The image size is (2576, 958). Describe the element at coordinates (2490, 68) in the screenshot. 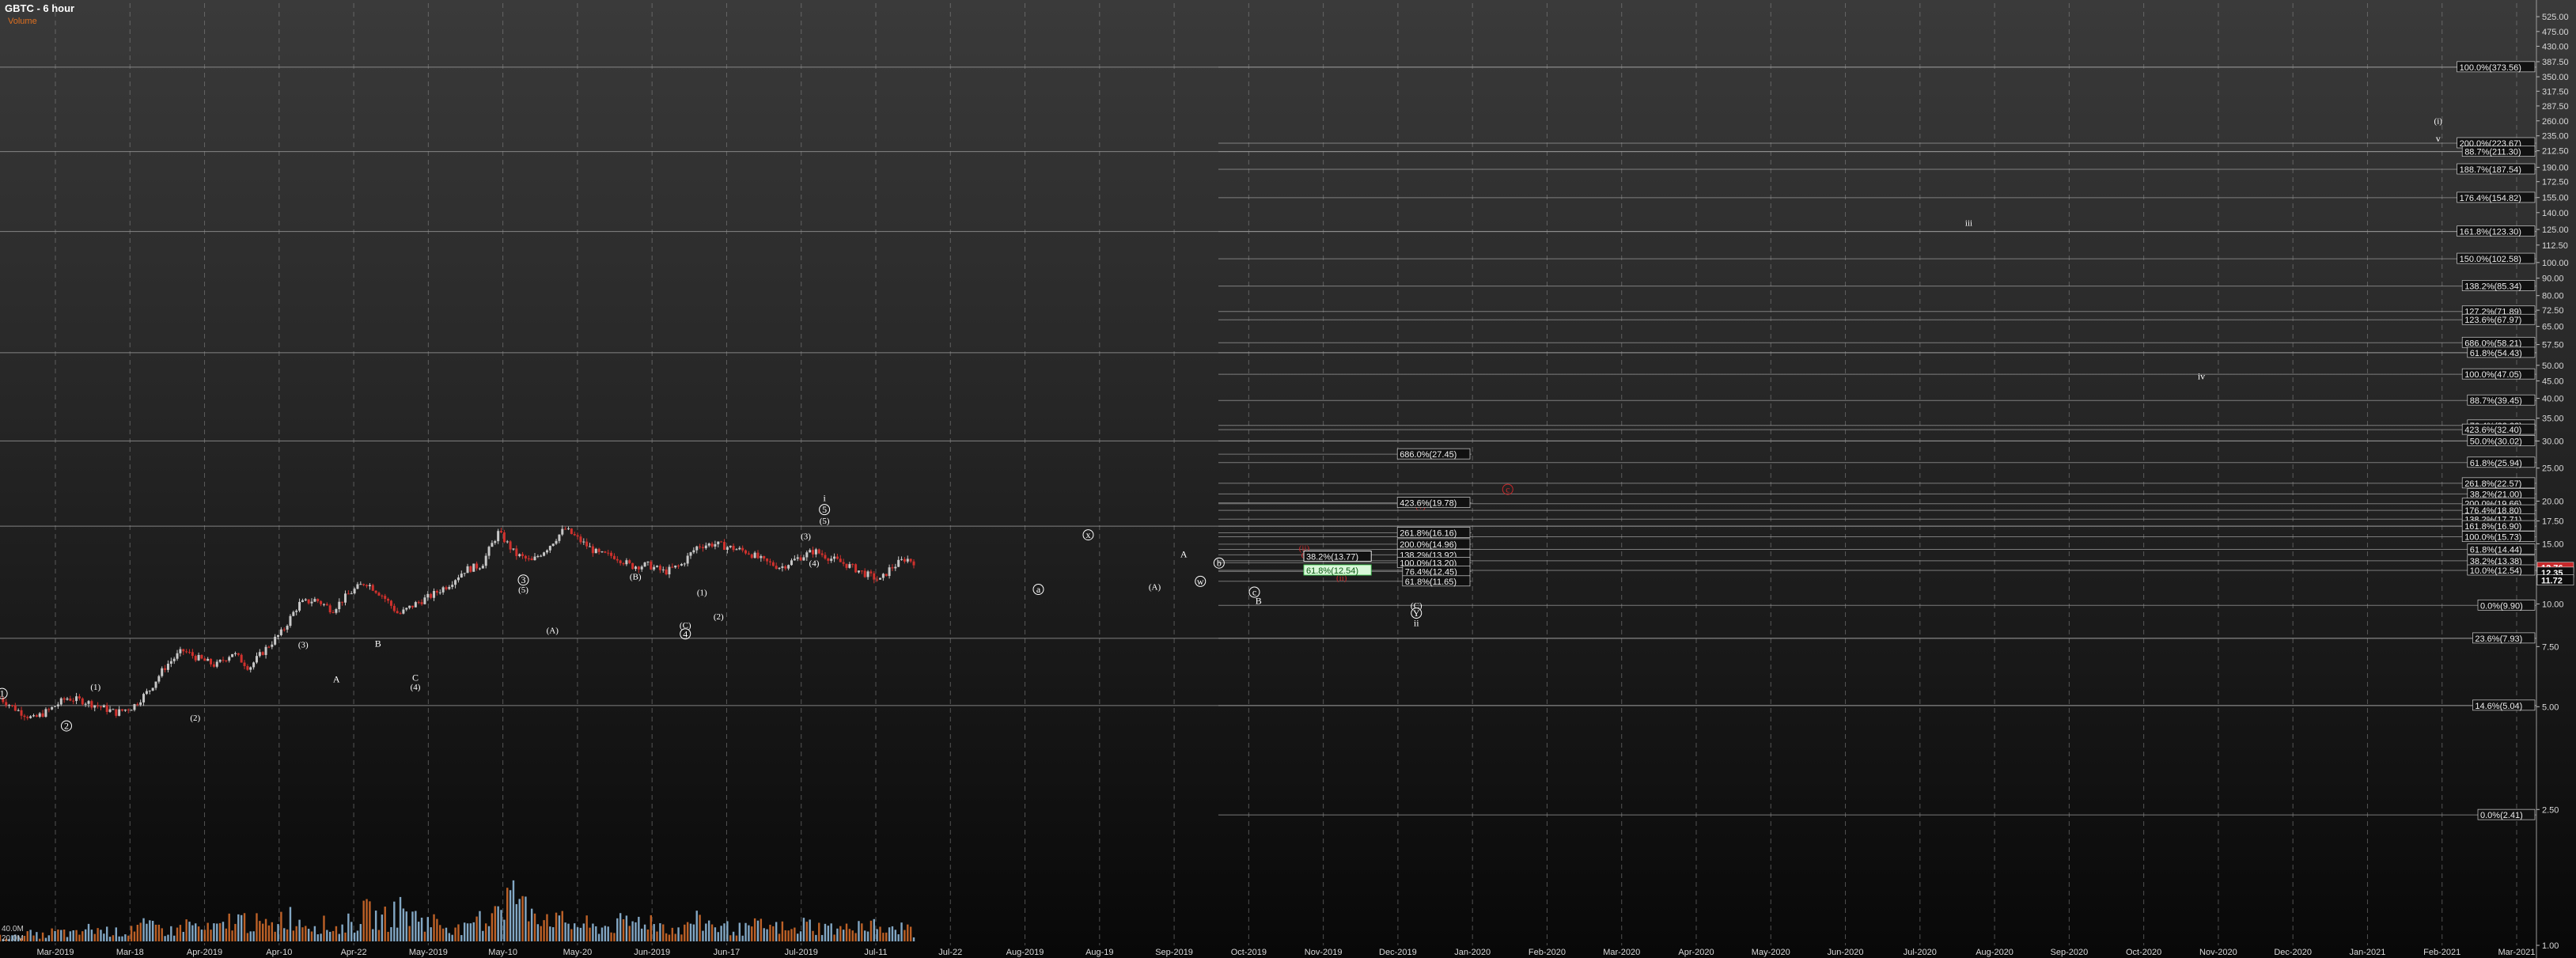

I see `fib-label: 100.0%(373.56)` at that location.